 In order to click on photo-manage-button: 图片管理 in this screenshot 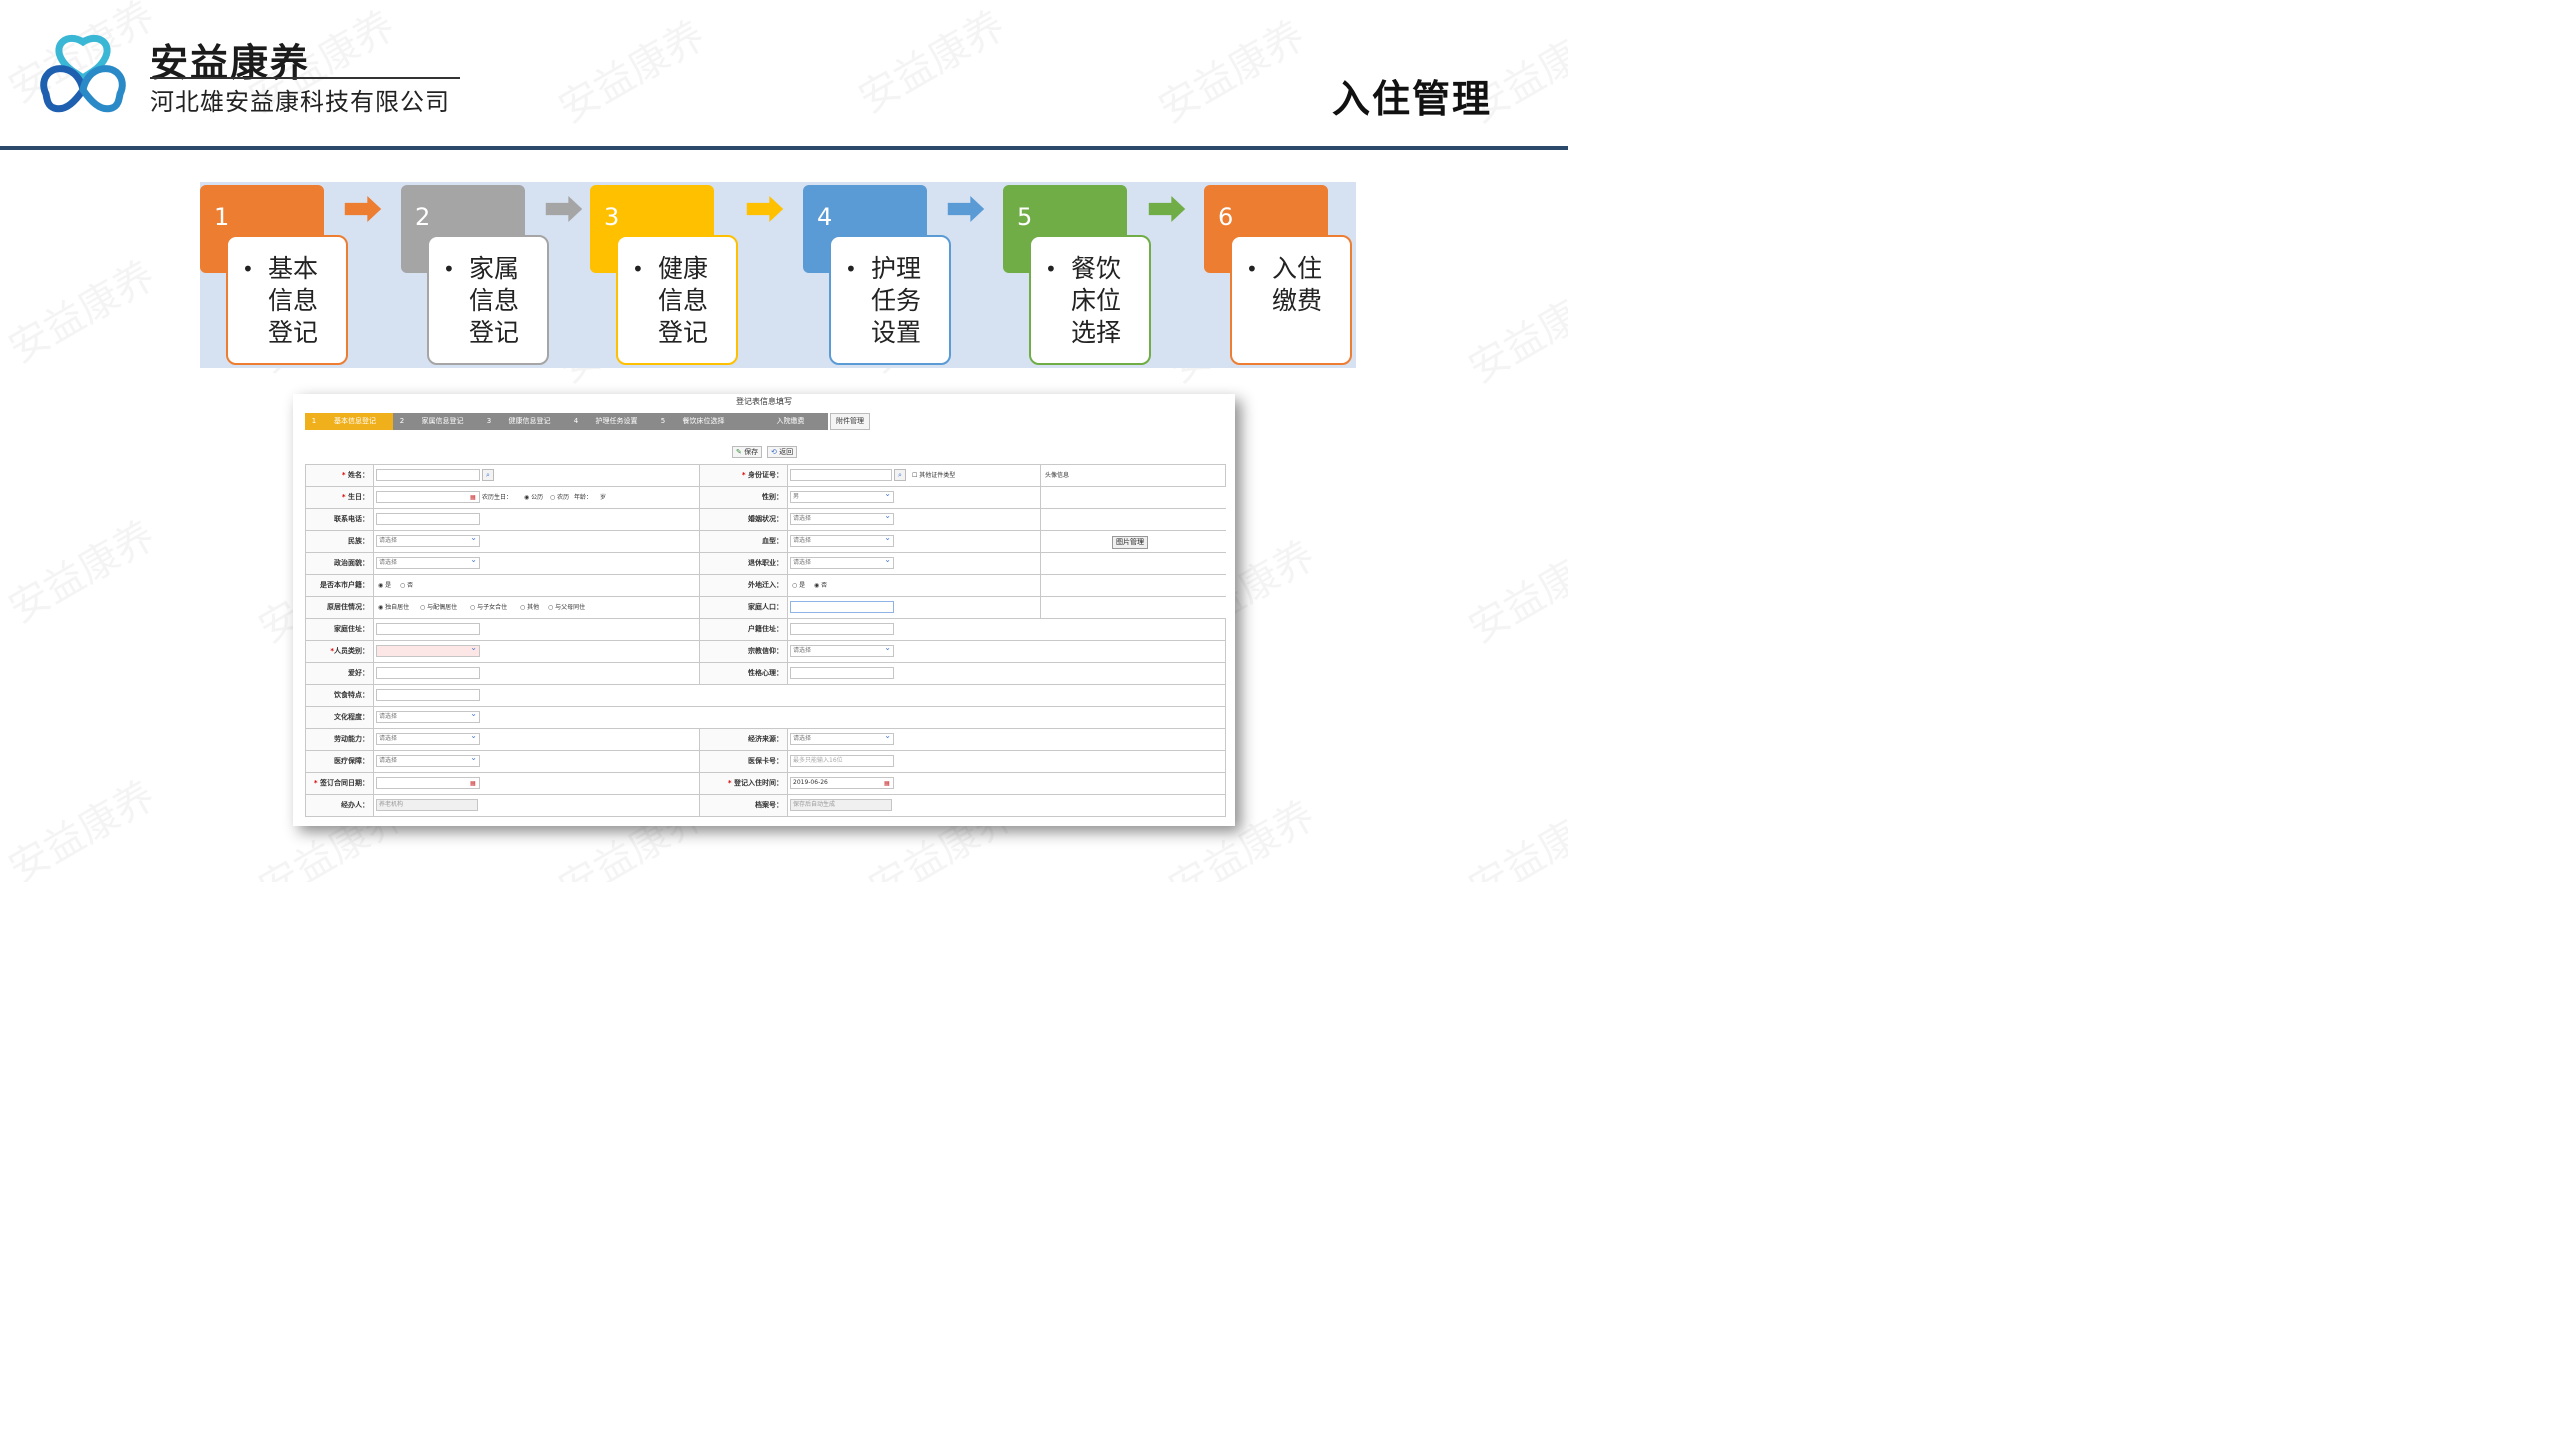, I will do `click(1130, 542)`.